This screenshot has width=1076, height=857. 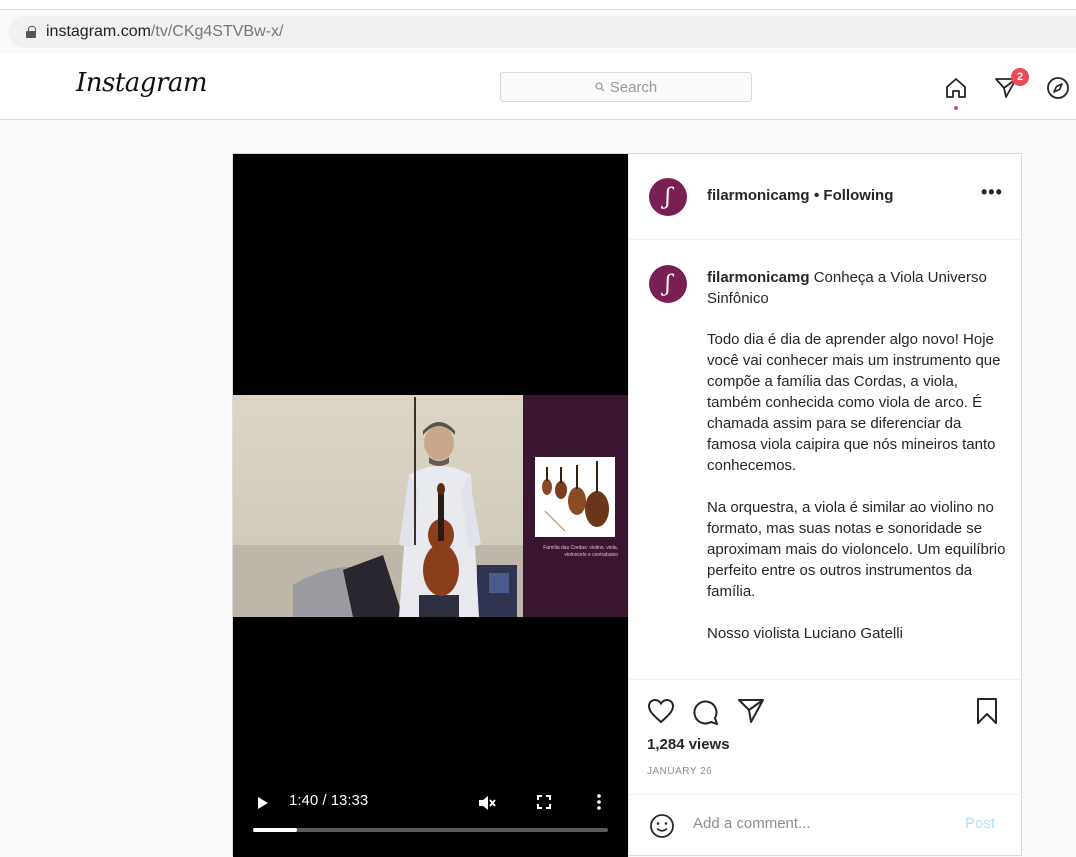 What do you see at coordinates (1058, 88) in the screenshot?
I see `explore-icon` at bounding box center [1058, 88].